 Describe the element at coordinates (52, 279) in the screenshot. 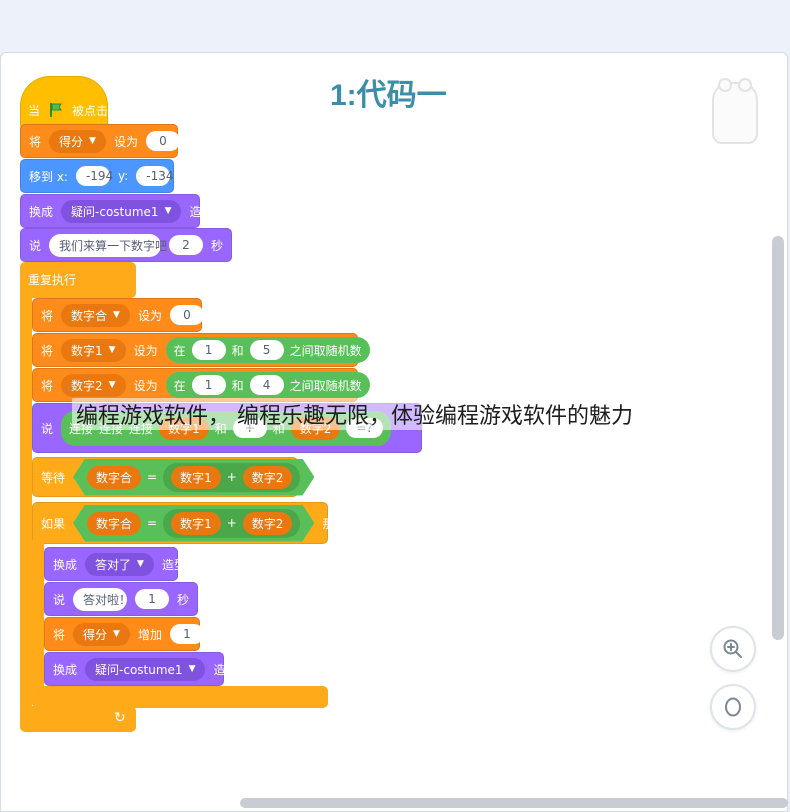

I see `forever-label: 重复执行` at that location.